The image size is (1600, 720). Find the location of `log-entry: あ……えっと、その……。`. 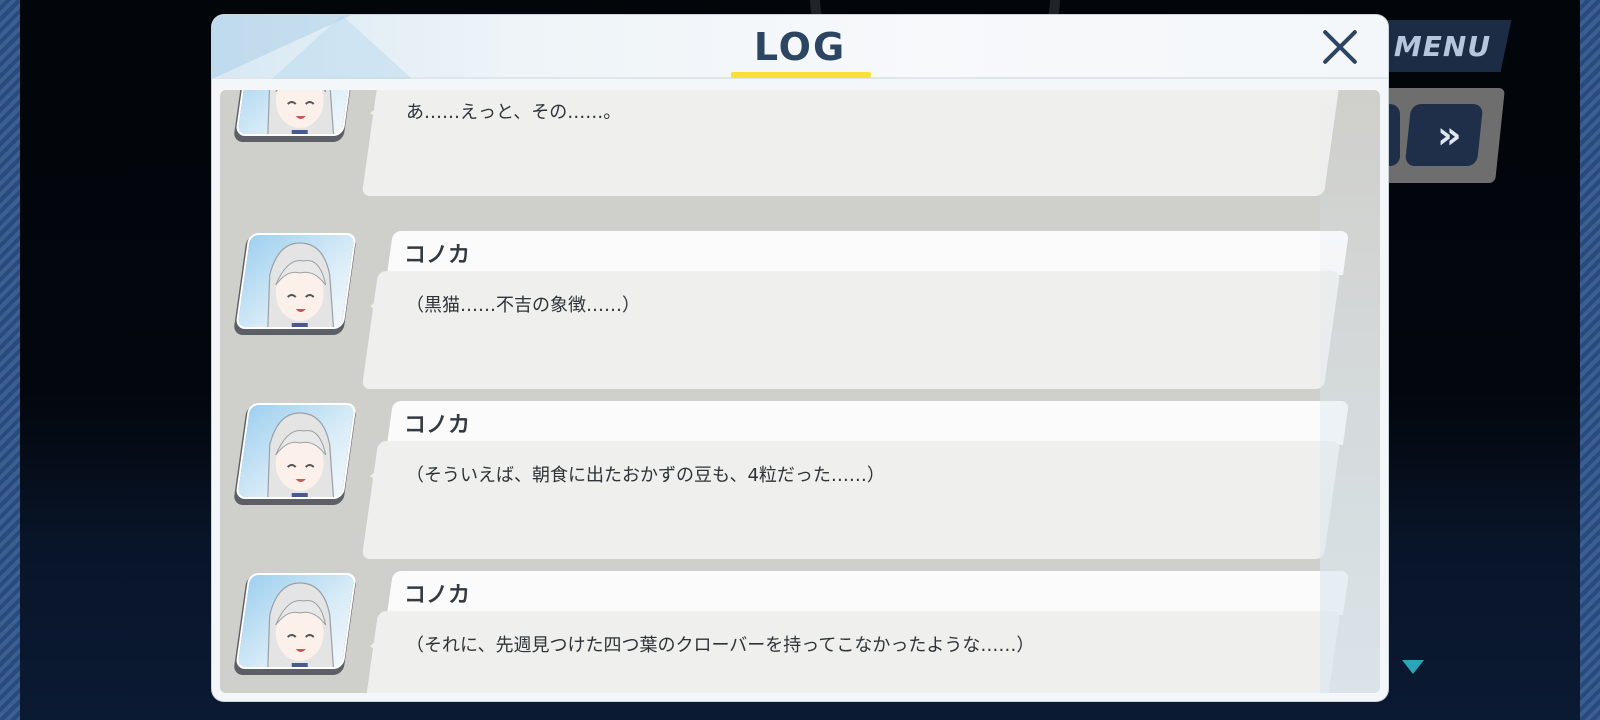

log-entry: あ……えっと、その……。 is located at coordinates (800, 144).